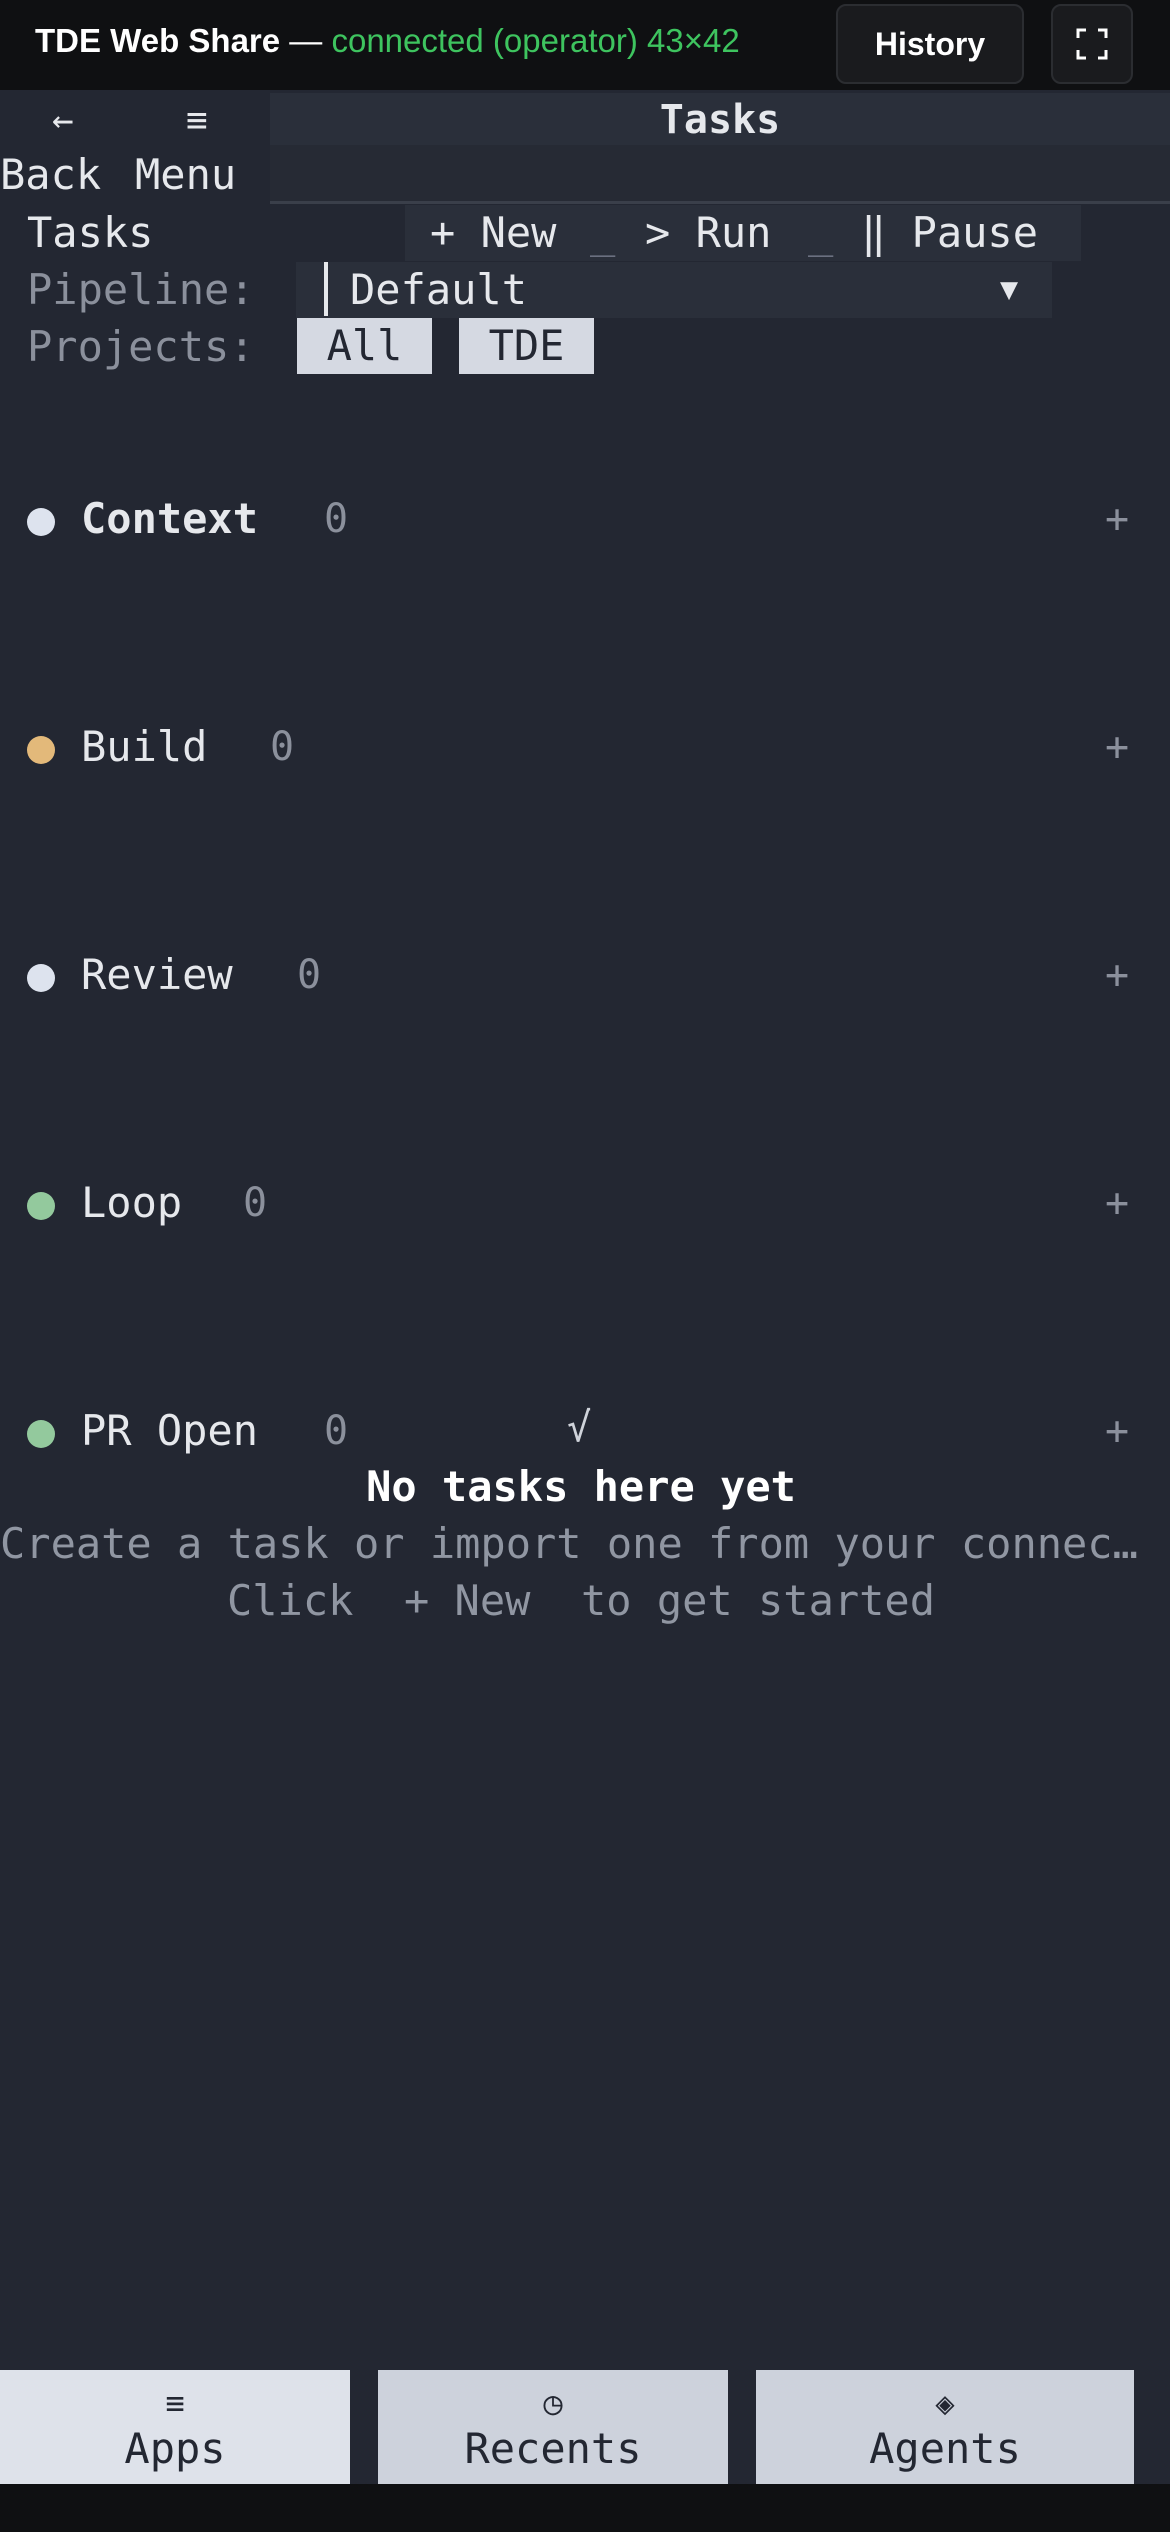 The height and width of the screenshot is (2532, 1170). What do you see at coordinates (708, 232) in the screenshot?
I see `run-button: > Run` at bounding box center [708, 232].